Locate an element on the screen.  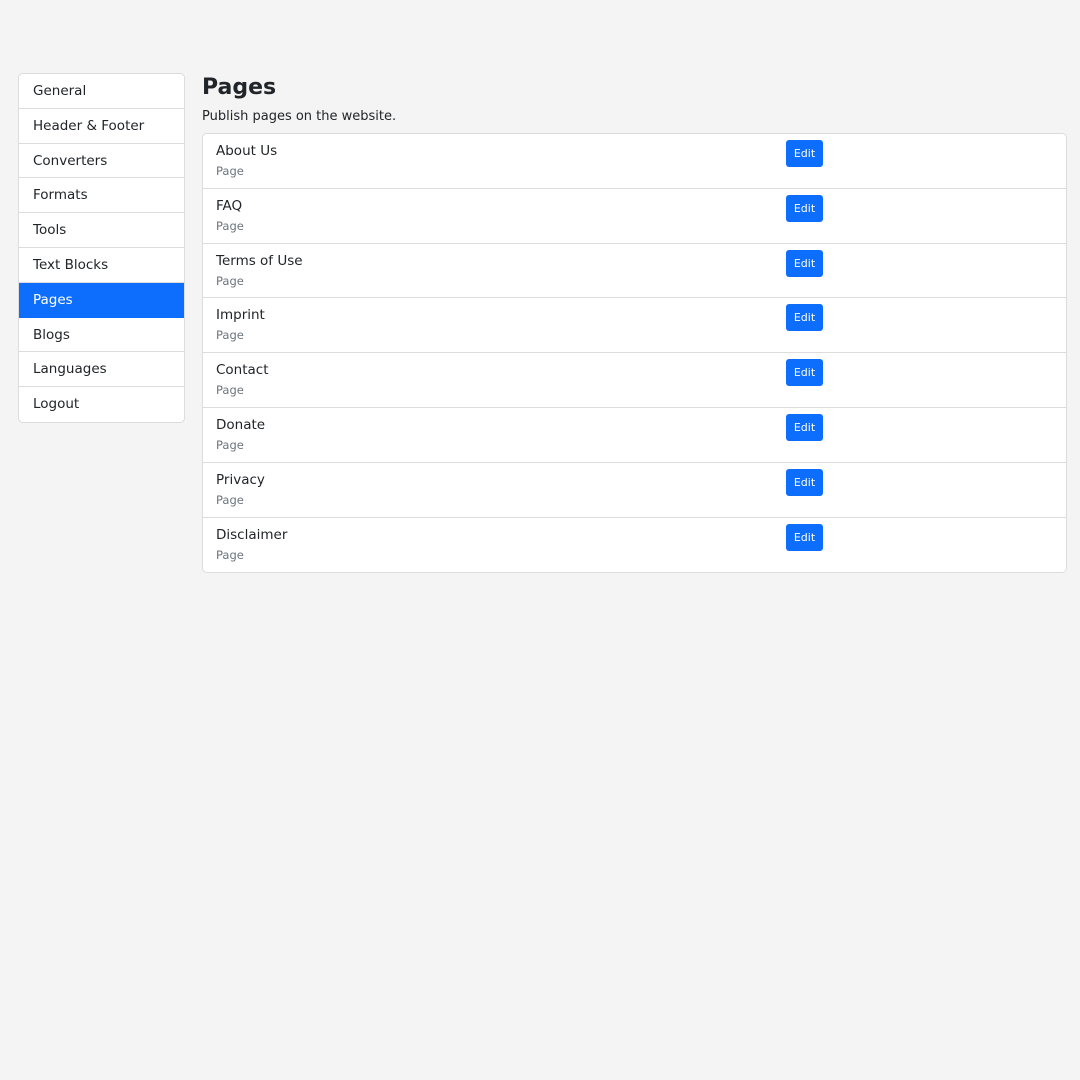
list-item: FAQ Page Edit is located at coordinates (634, 216).